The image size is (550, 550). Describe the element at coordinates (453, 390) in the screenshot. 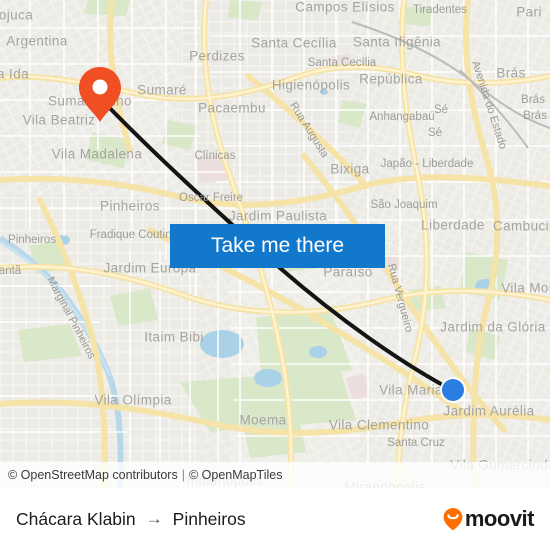

I see `destination-dot-icon` at that location.